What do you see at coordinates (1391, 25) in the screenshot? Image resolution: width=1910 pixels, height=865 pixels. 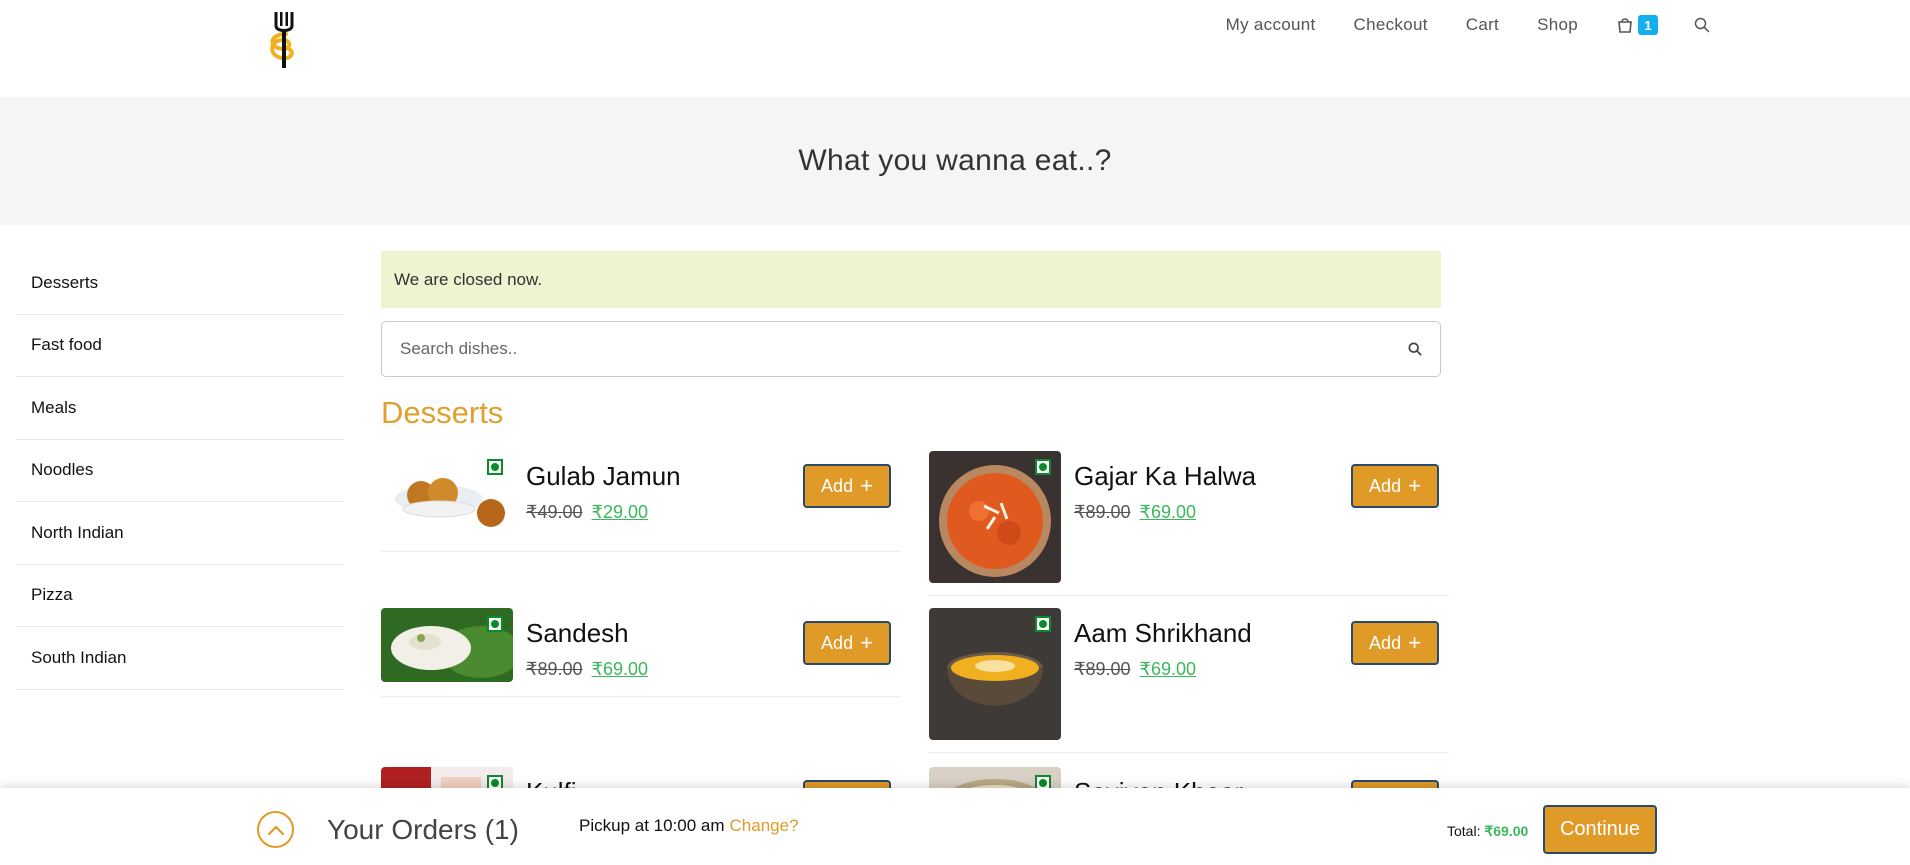 I see `nav-checkout: Checkout` at bounding box center [1391, 25].